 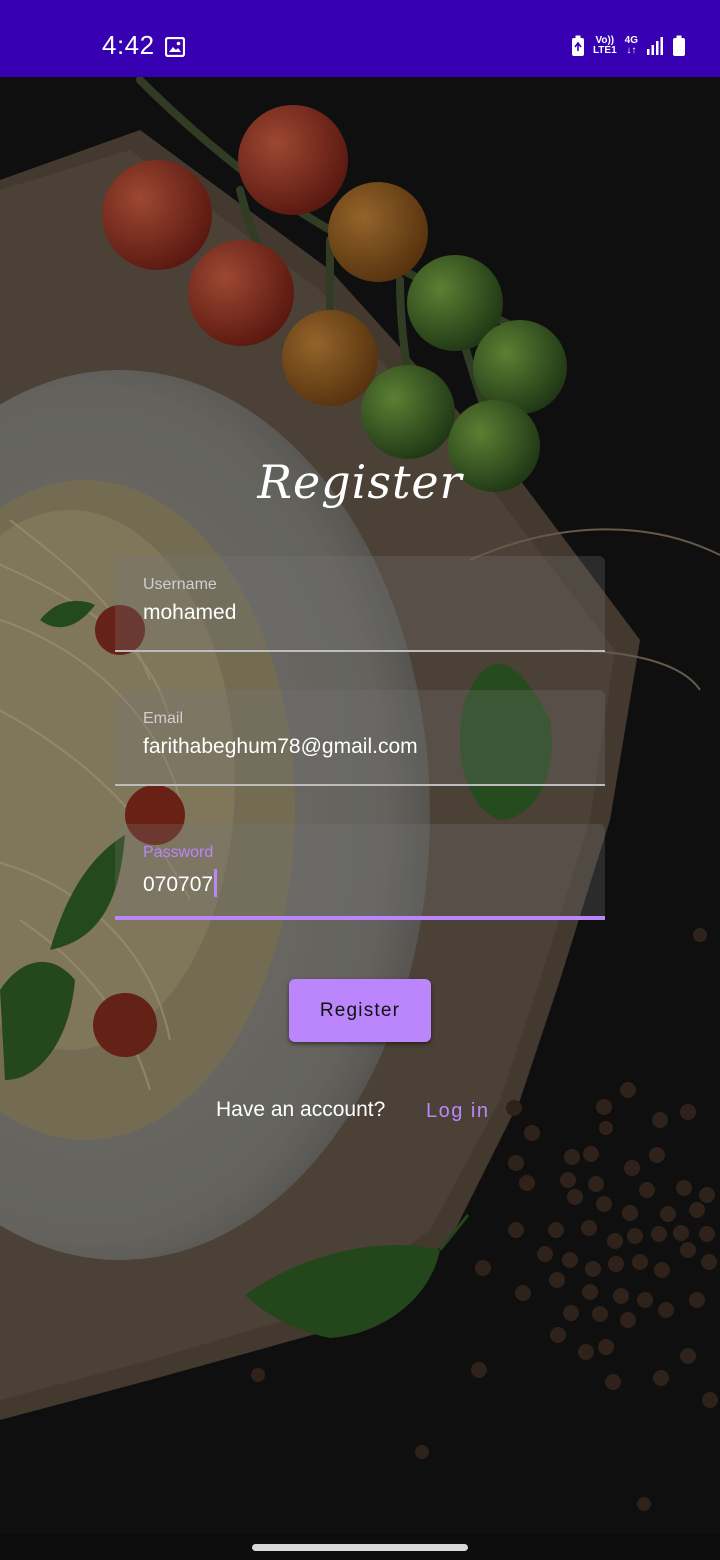 I want to click on signal-icon, so click(x=655, y=46).